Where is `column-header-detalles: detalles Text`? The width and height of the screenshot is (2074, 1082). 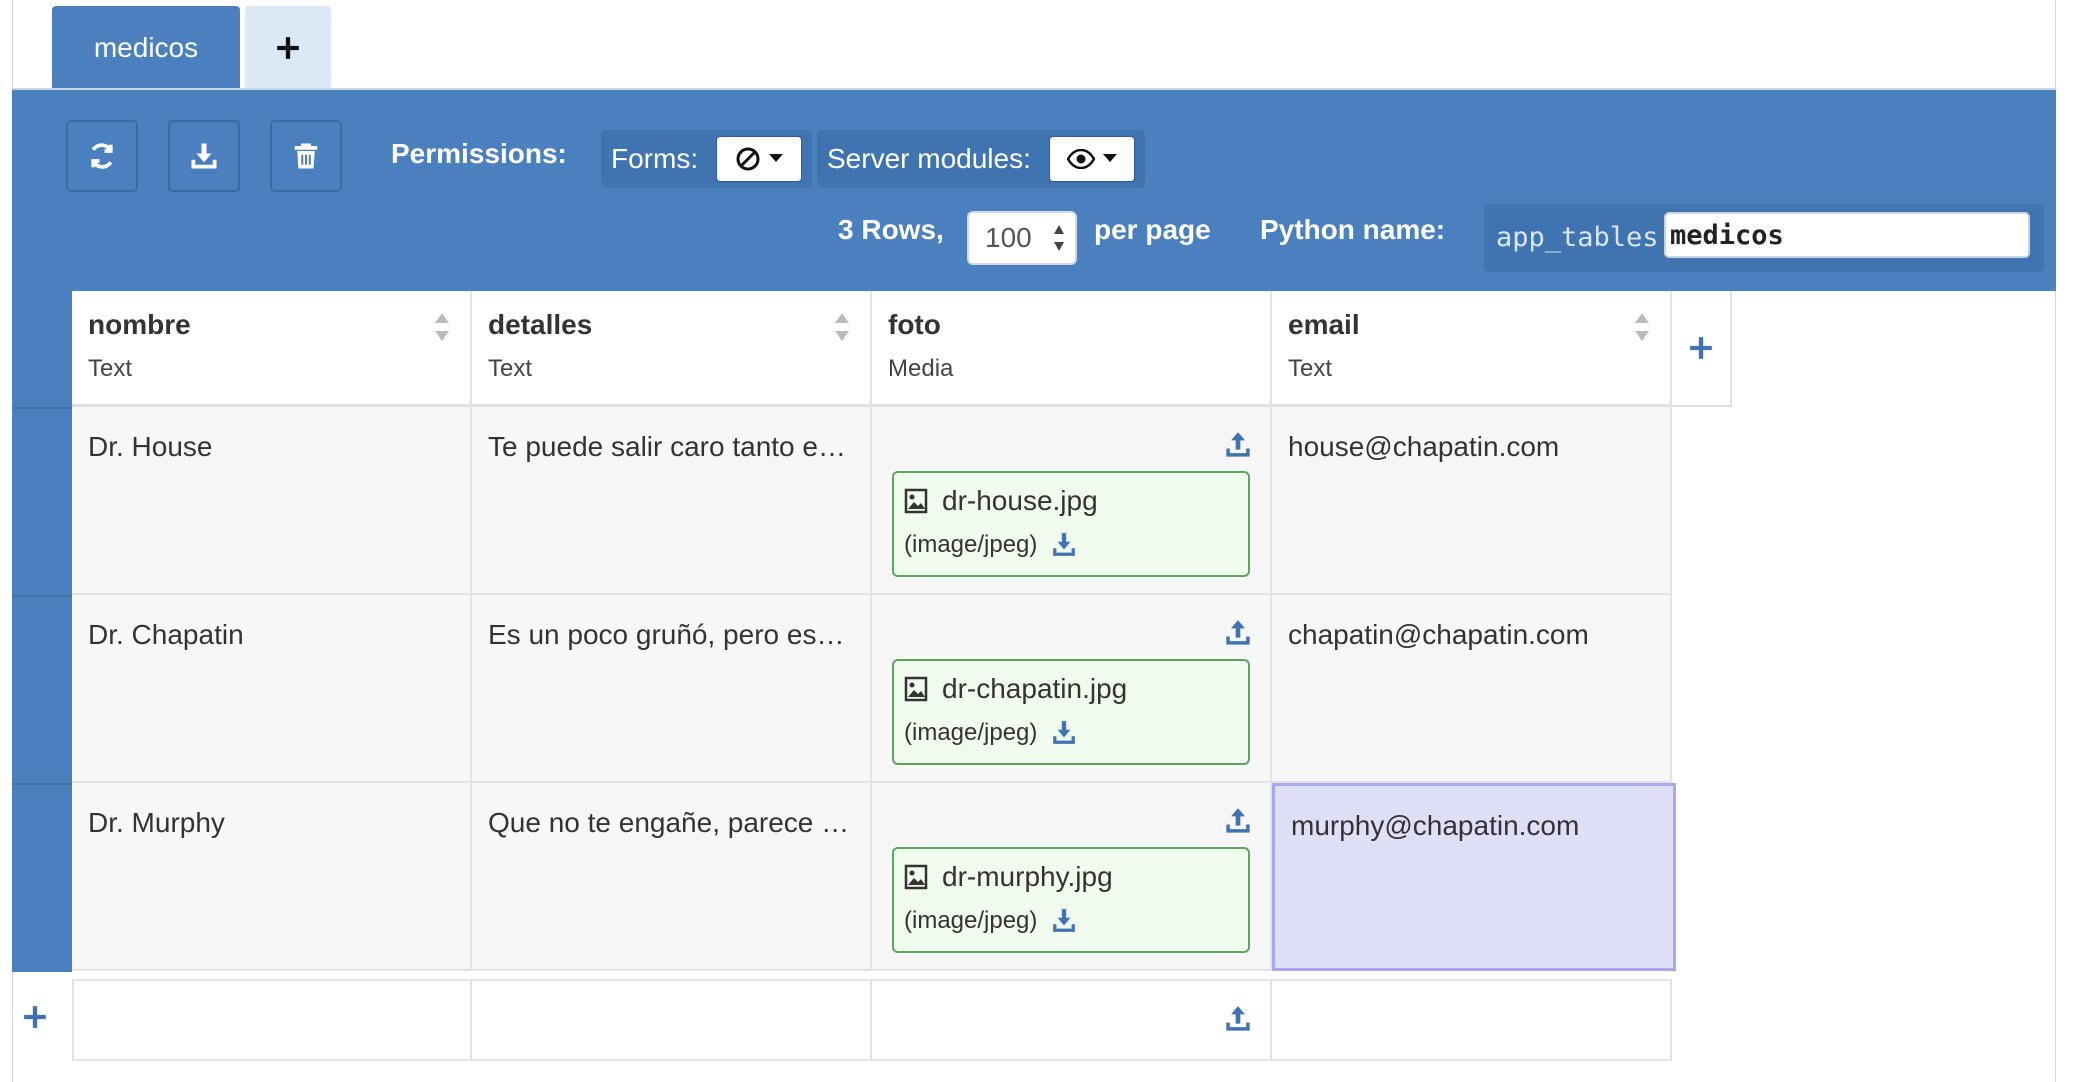
column-header-detalles: detalles Text is located at coordinates (672, 349).